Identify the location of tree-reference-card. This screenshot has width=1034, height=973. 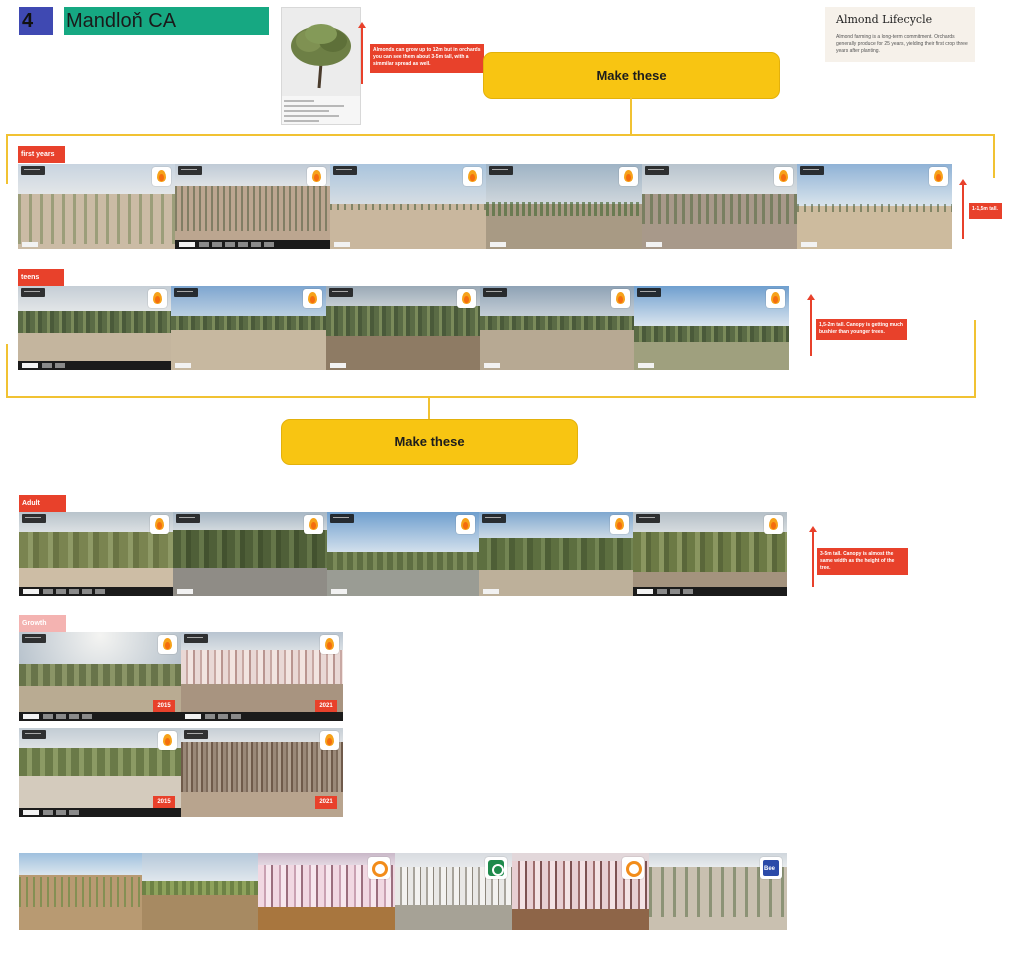
(321, 66).